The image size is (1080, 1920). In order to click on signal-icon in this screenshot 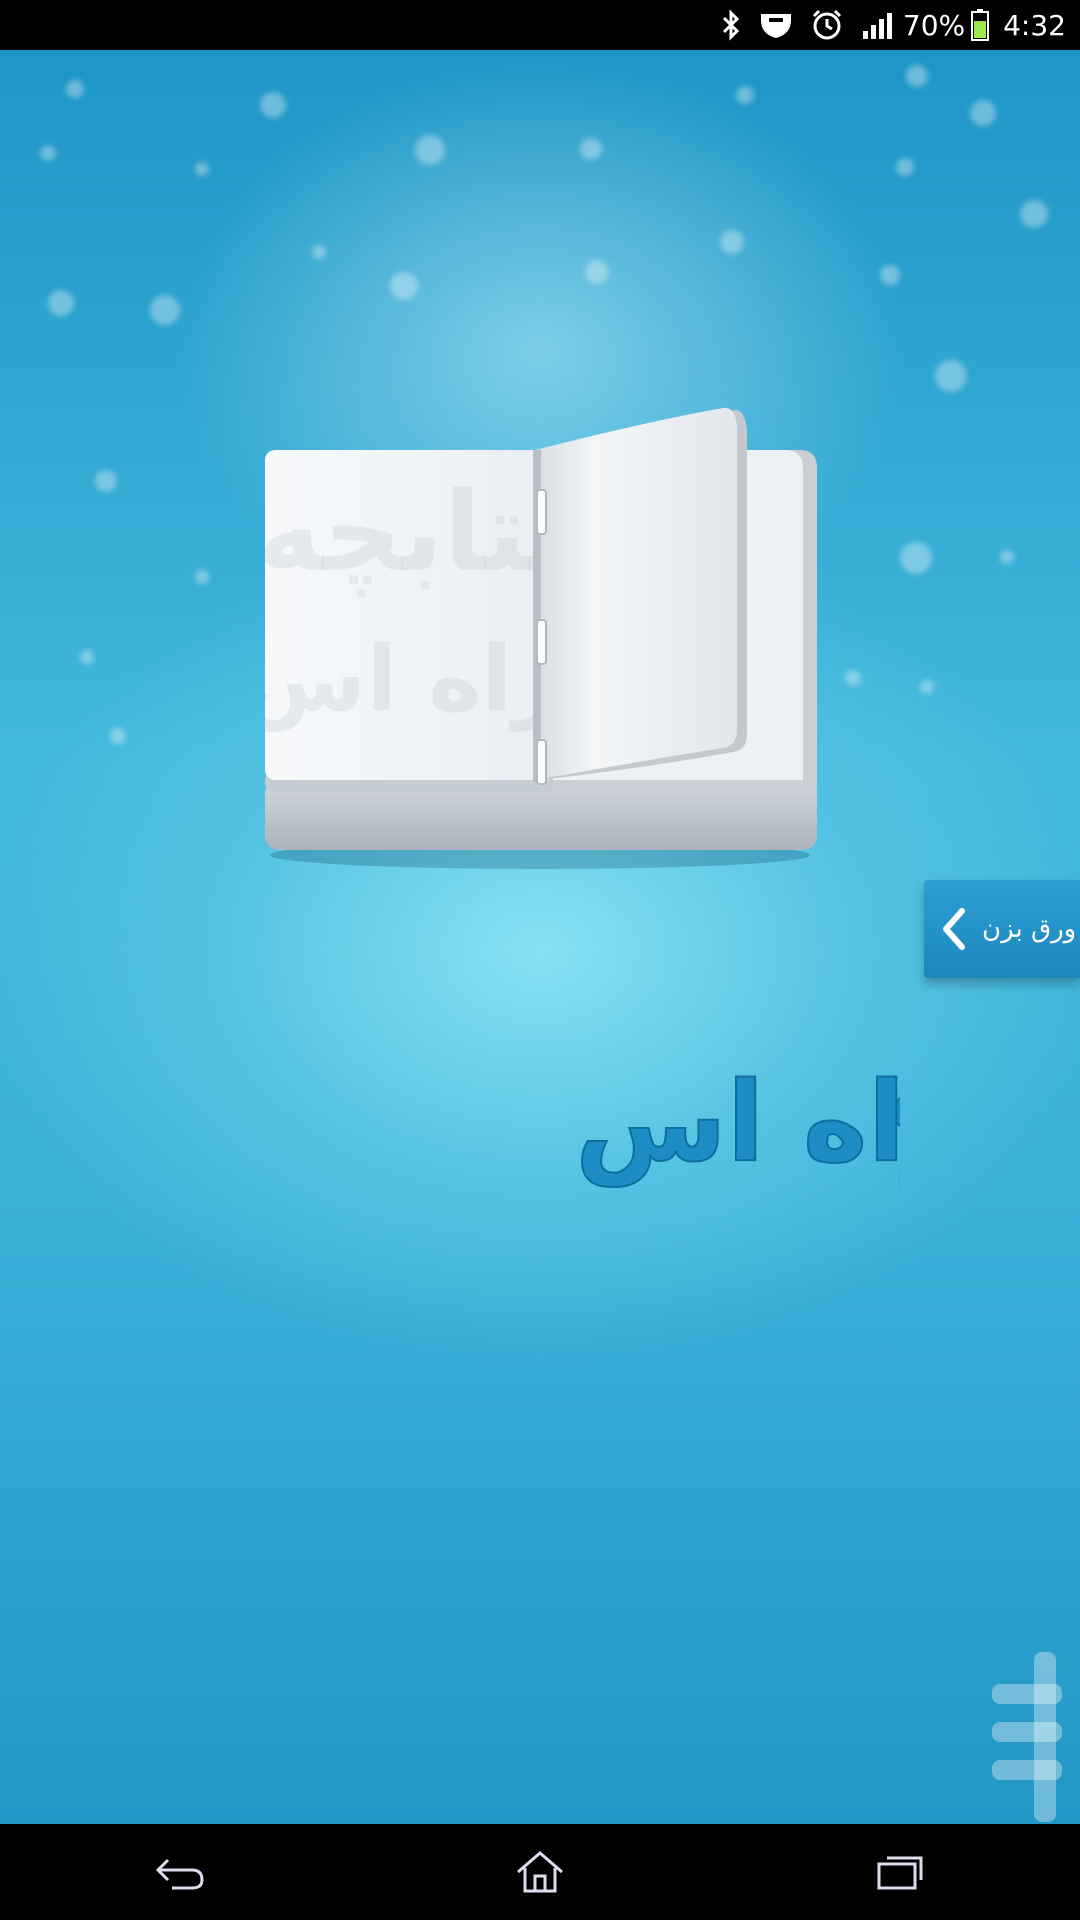, I will do `click(877, 25)`.